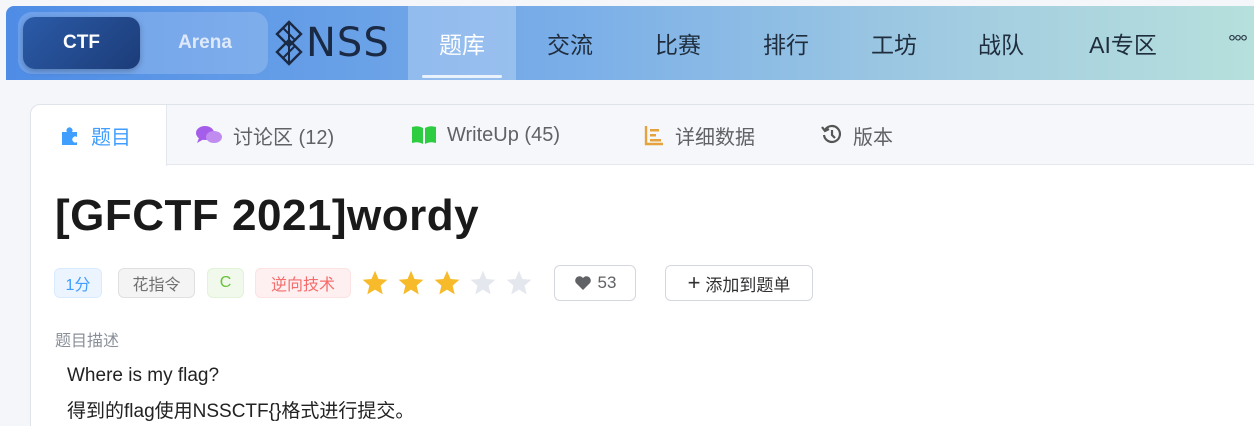 This screenshot has height=426, width=1254. I want to click on description-line: 得到的flag使用NSSCTF{}格式进行提交。, so click(241, 411).